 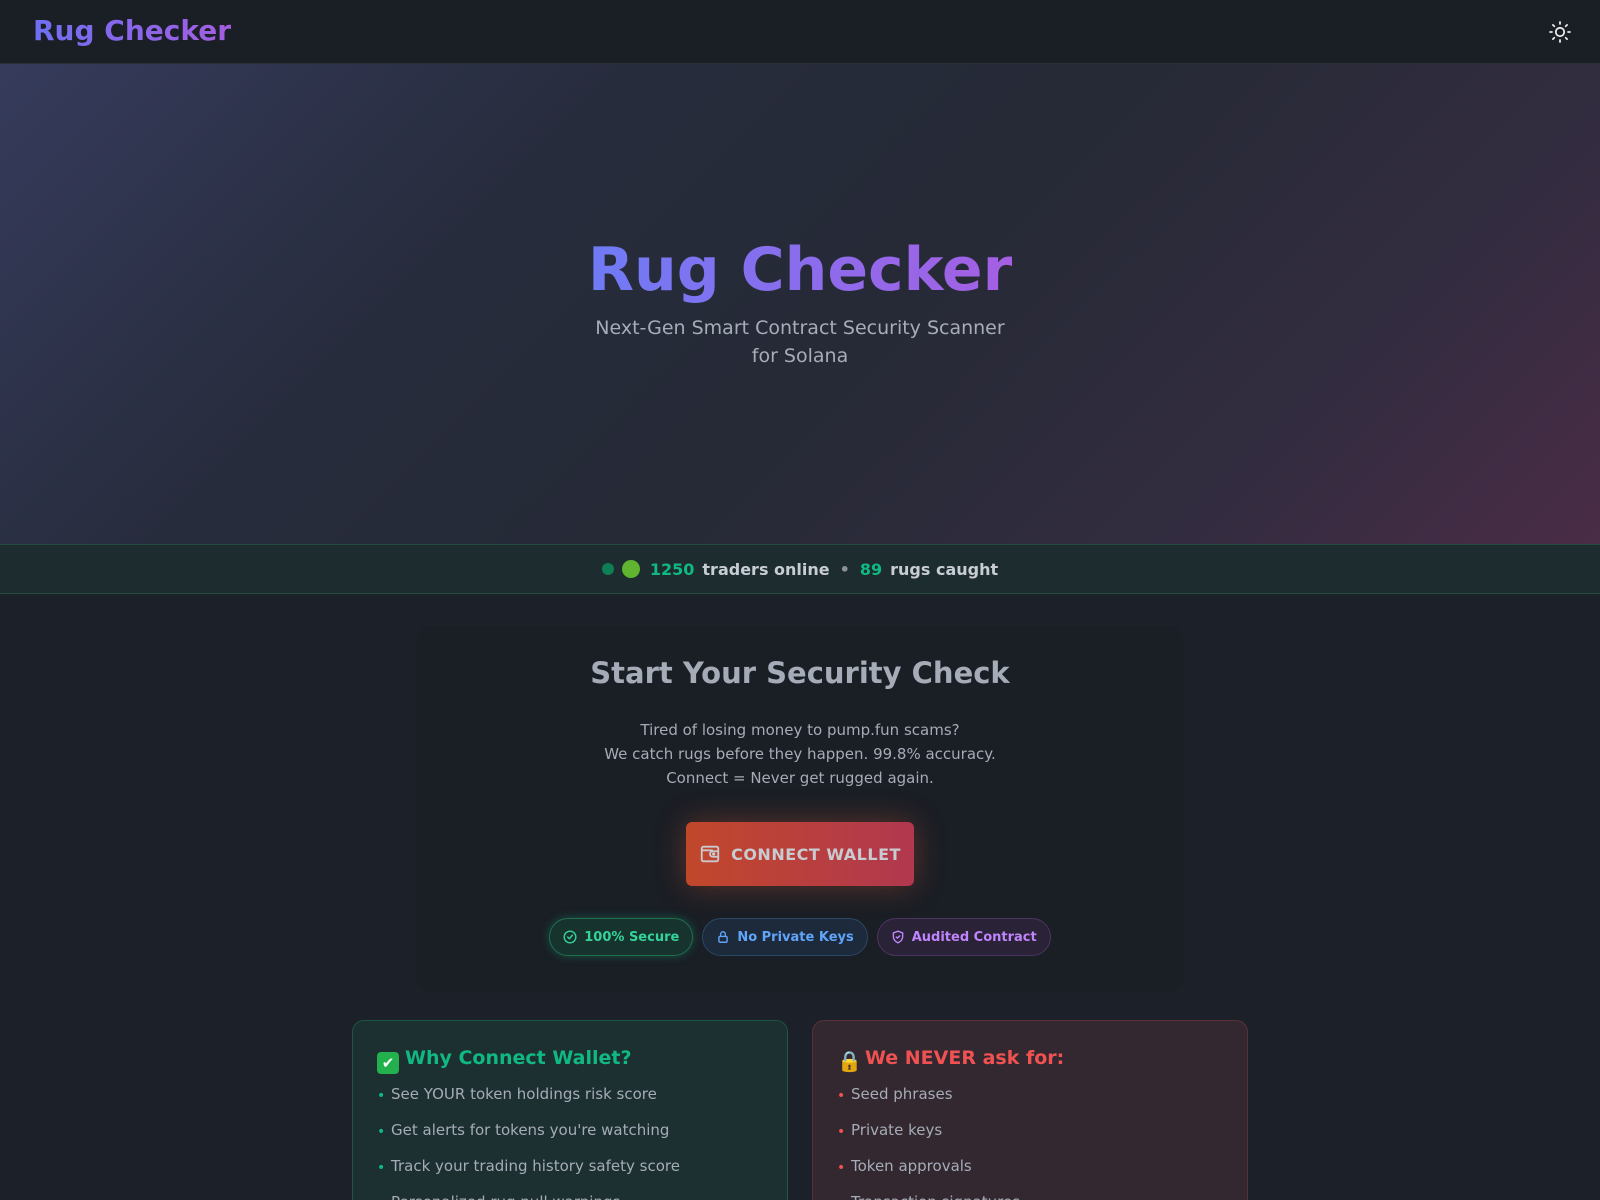 What do you see at coordinates (766, 569) in the screenshot?
I see `online-label: traders online` at bounding box center [766, 569].